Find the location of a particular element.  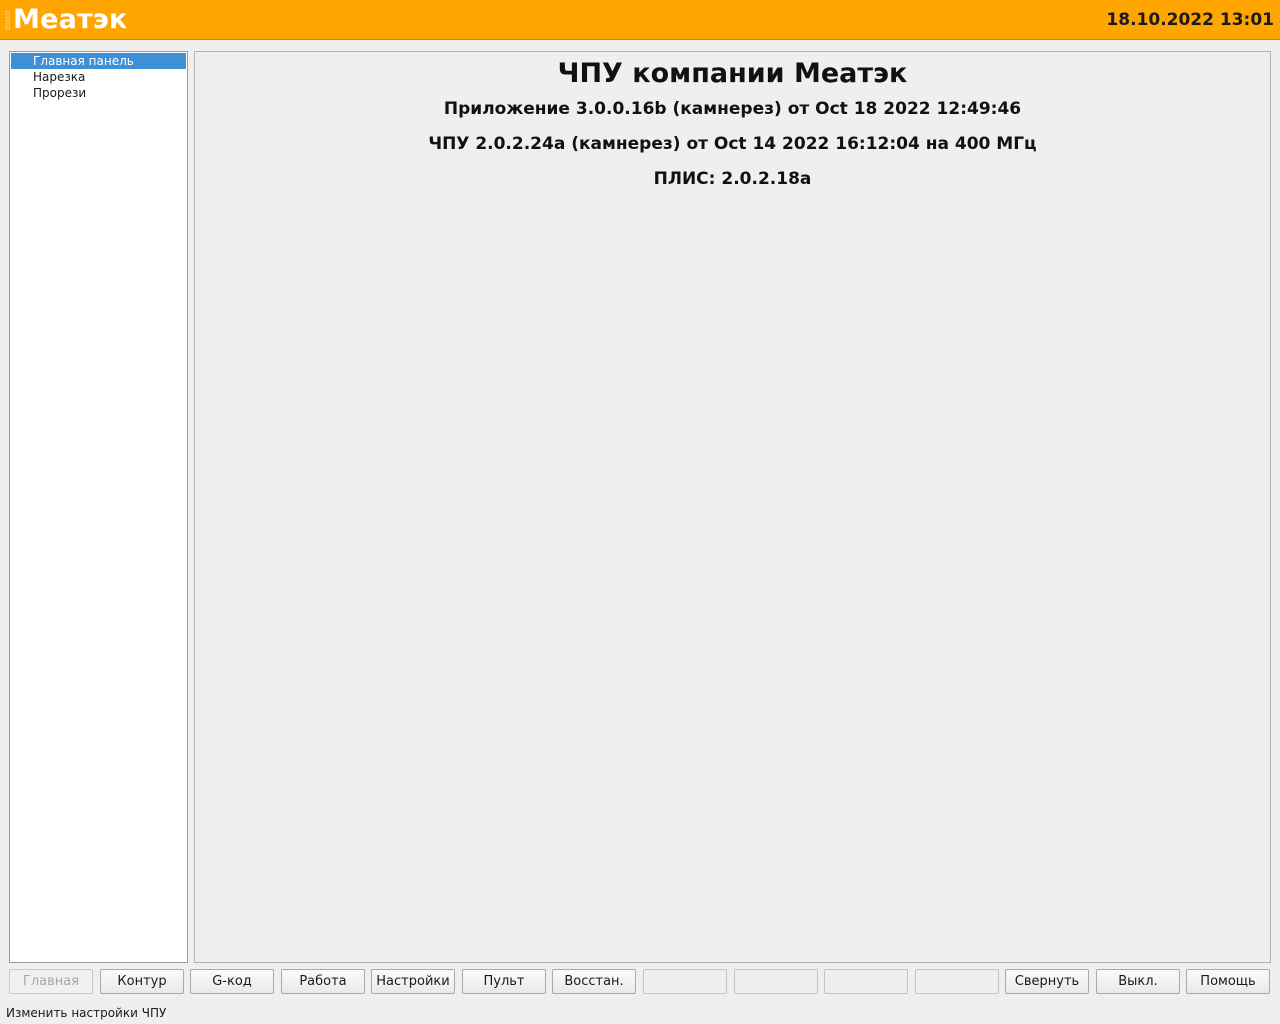

remote-button: Пульт is located at coordinates (504, 981).